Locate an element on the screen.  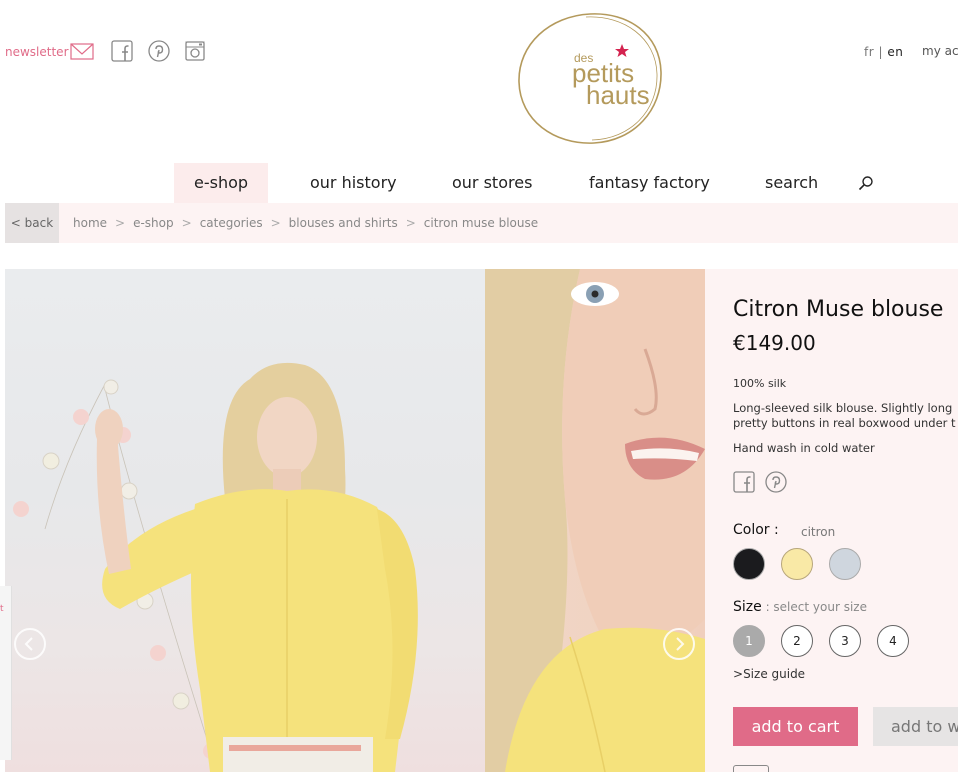
add-to-cart-button: add to cart is located at coordinates (795, 726).